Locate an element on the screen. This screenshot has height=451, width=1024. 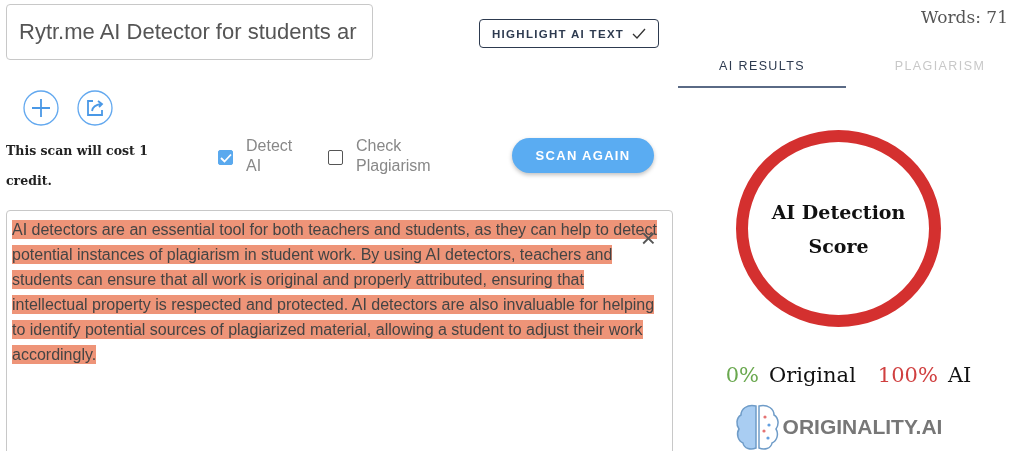
add-icon is located at coordinates (41, 108).